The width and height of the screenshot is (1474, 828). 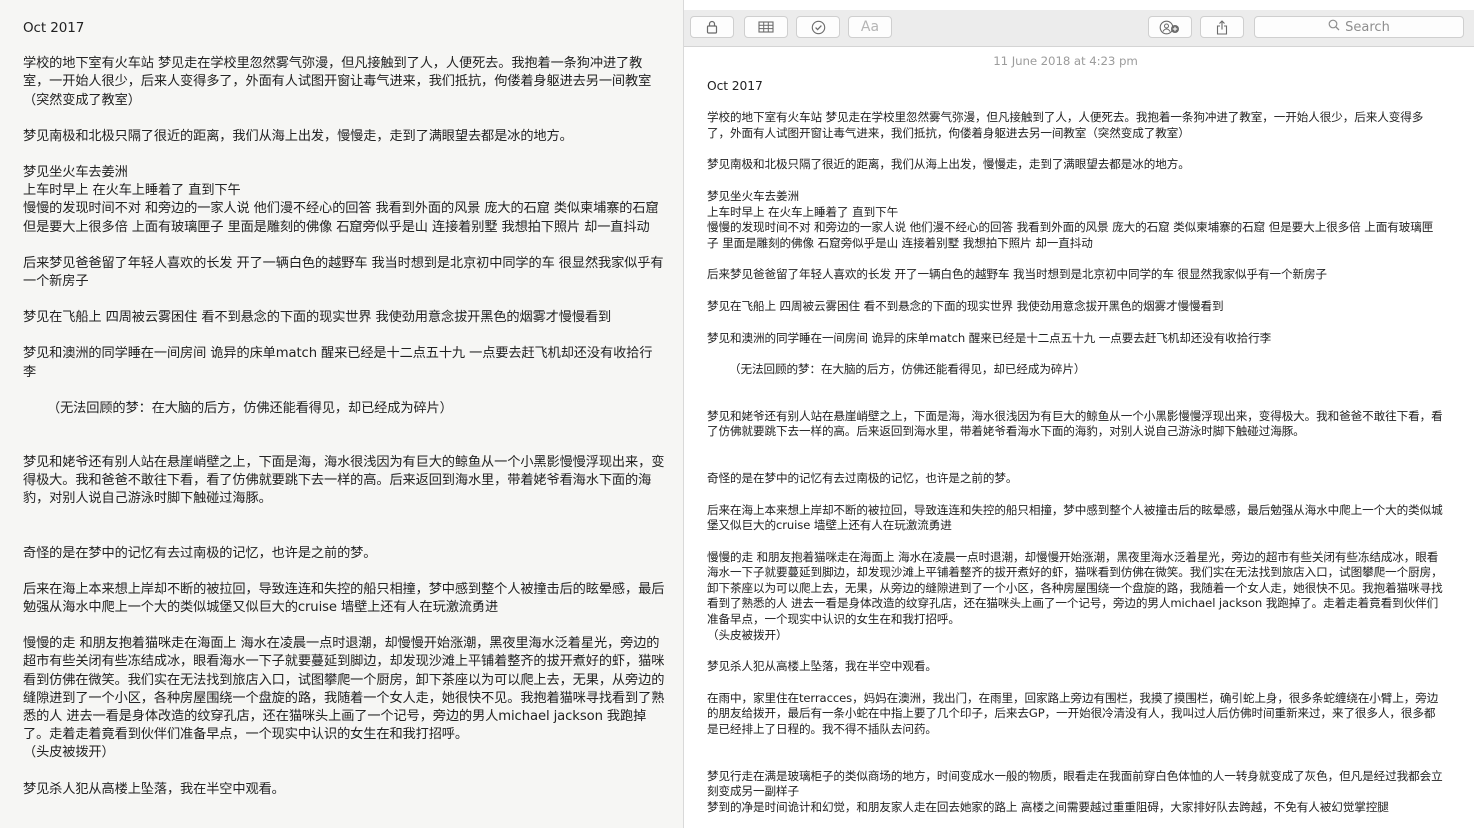 I want to click on checklist-button, so click(x=818, y=27).